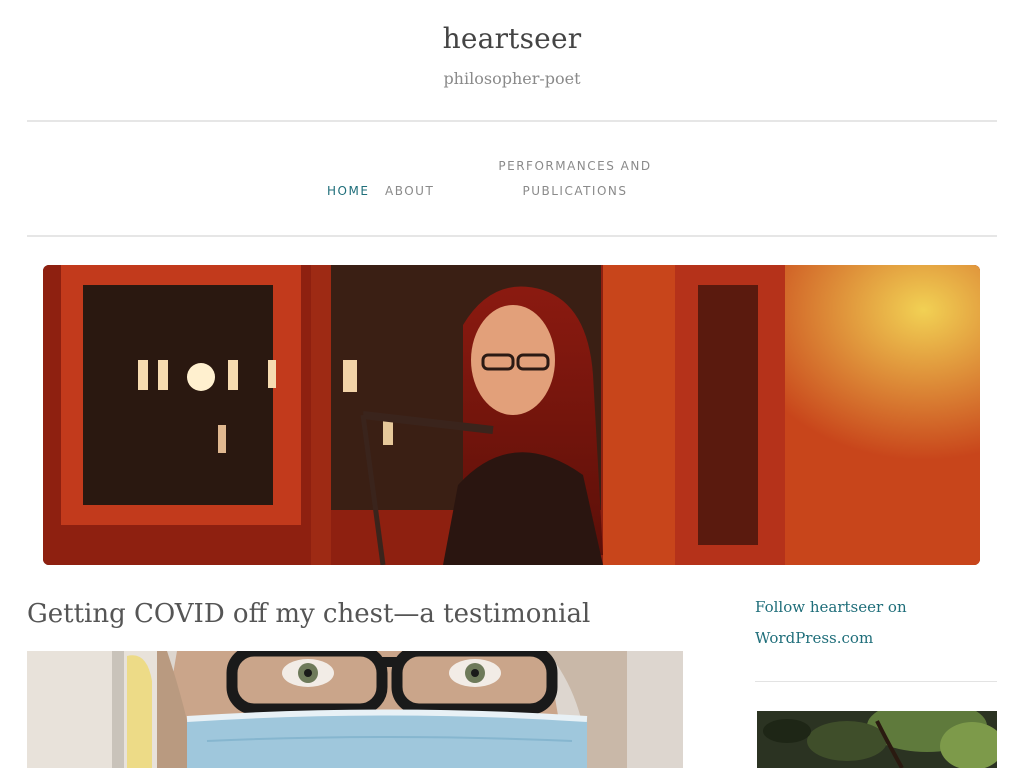  Describe the element at coordinates (575, 179) in the screenshot. I see `nav-item-performances-and-publications: PERFORMANCES AND PUBLICATIONS` at that location.